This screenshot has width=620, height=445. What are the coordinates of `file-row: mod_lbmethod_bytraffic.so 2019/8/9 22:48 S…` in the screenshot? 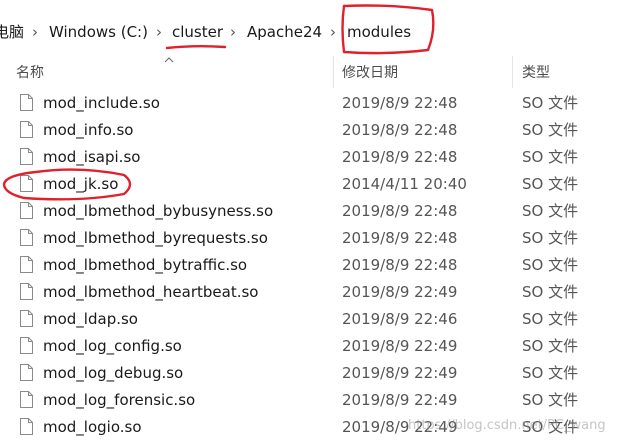 It's located at (310, 265).